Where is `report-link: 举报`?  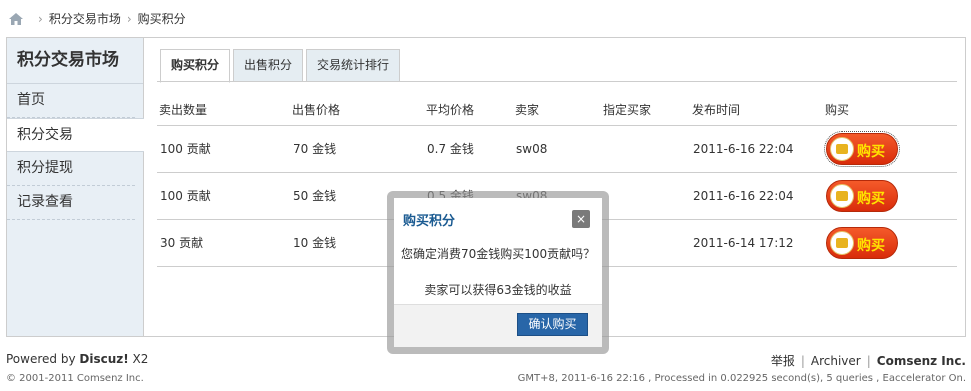
report-link: 举报 is located at coordinates (783, 361).